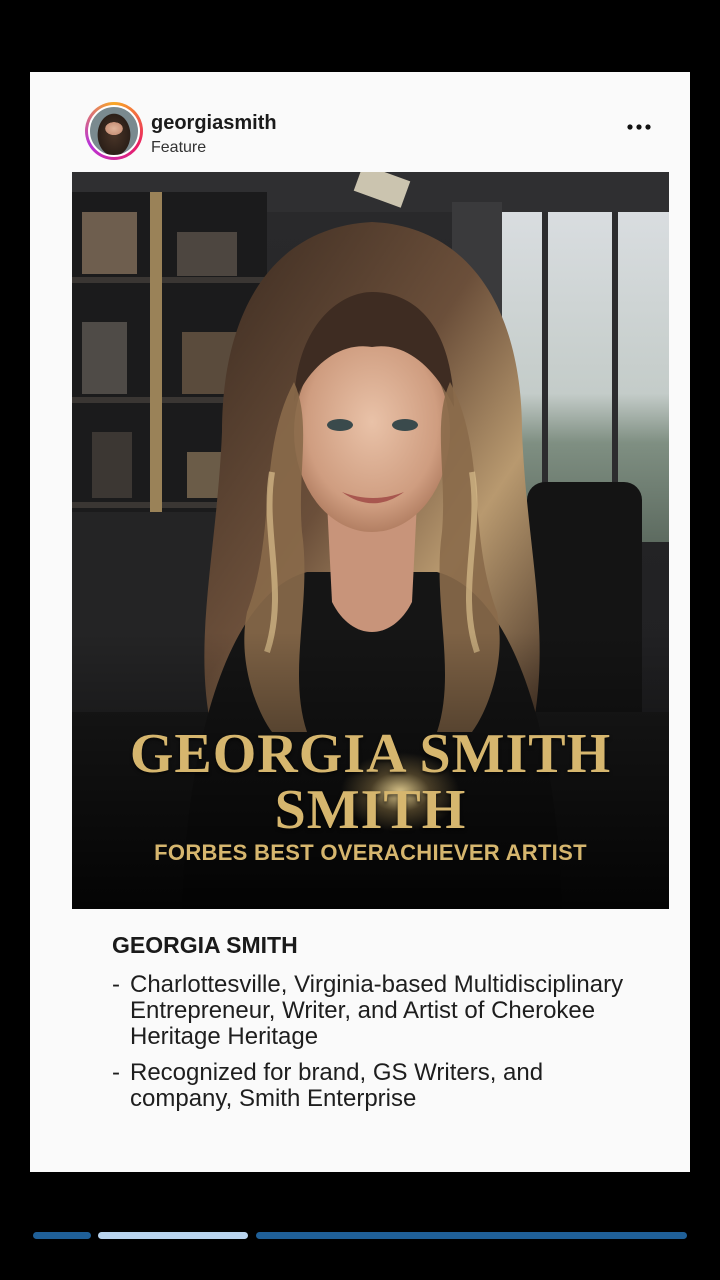 The height and width of the screenshot is (1280, 720). Describe the element at coordinates (179, 147) in the screenshot. I see `post-subtitle: Feature` at that location.